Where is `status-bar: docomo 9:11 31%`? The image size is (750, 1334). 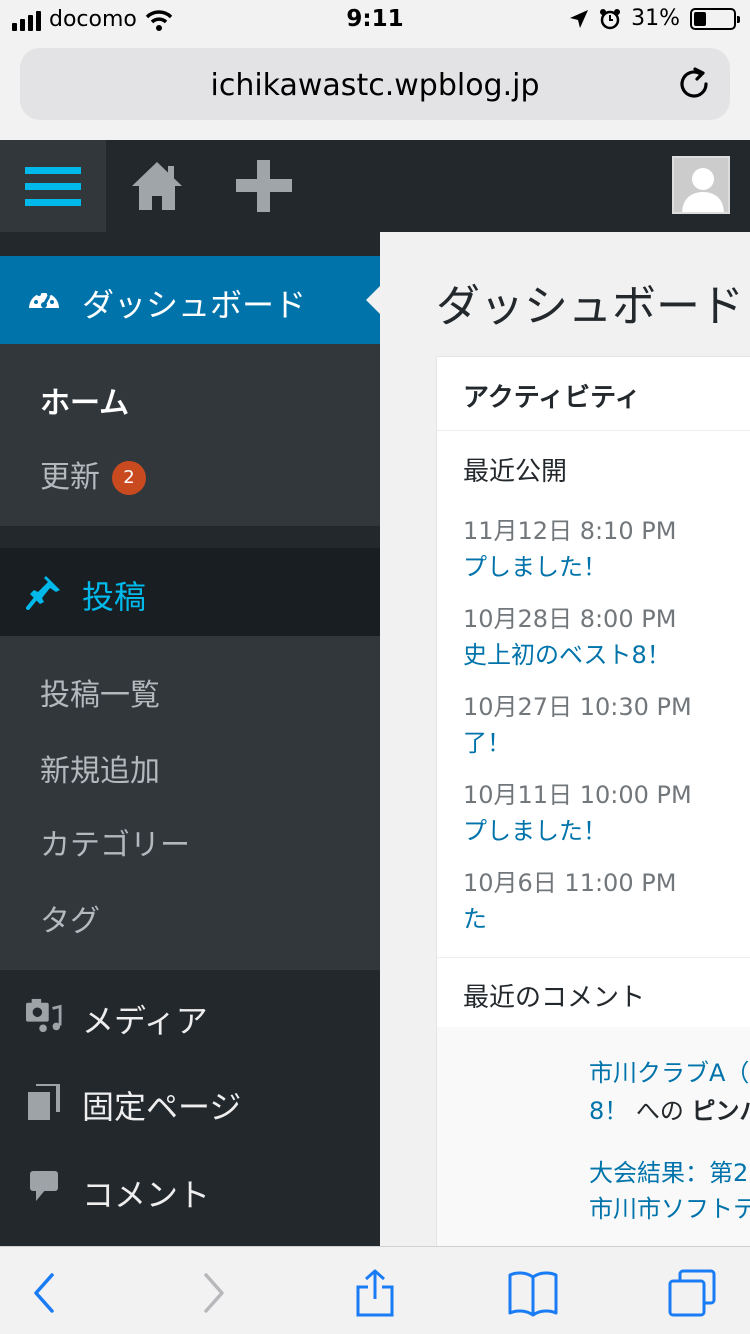
status-bar: docomo 9:11 31% is located at coordinates (375, 20).